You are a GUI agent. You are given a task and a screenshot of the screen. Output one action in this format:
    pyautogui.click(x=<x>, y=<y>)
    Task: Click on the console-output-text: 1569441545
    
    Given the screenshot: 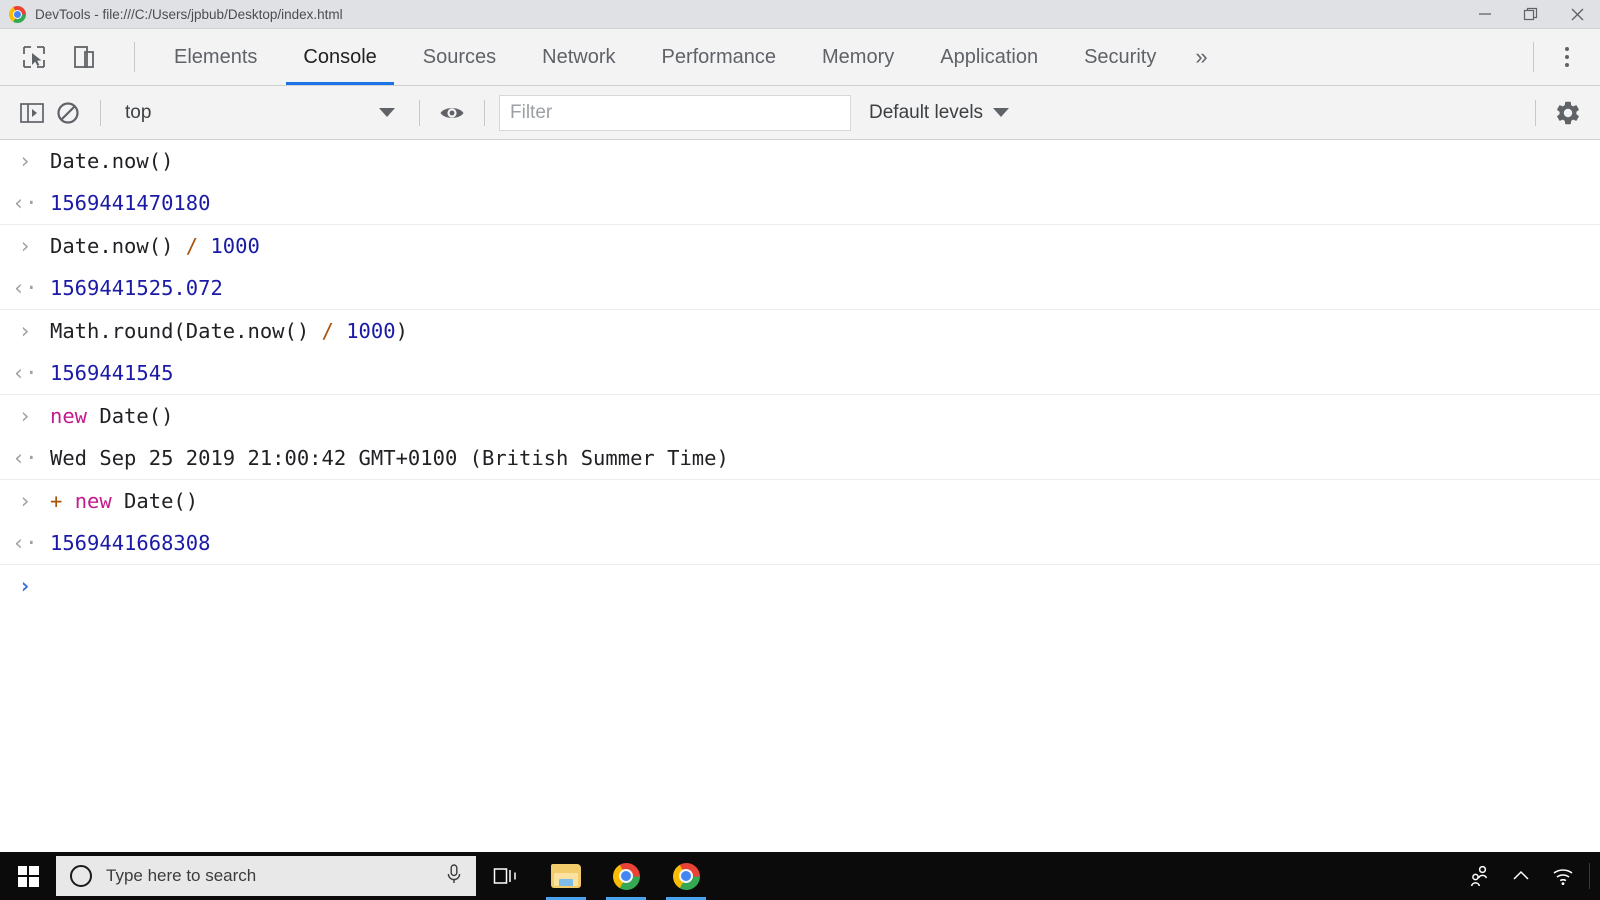 What is the action you would take?
    pyautogui.click(x=825, y=373)
    